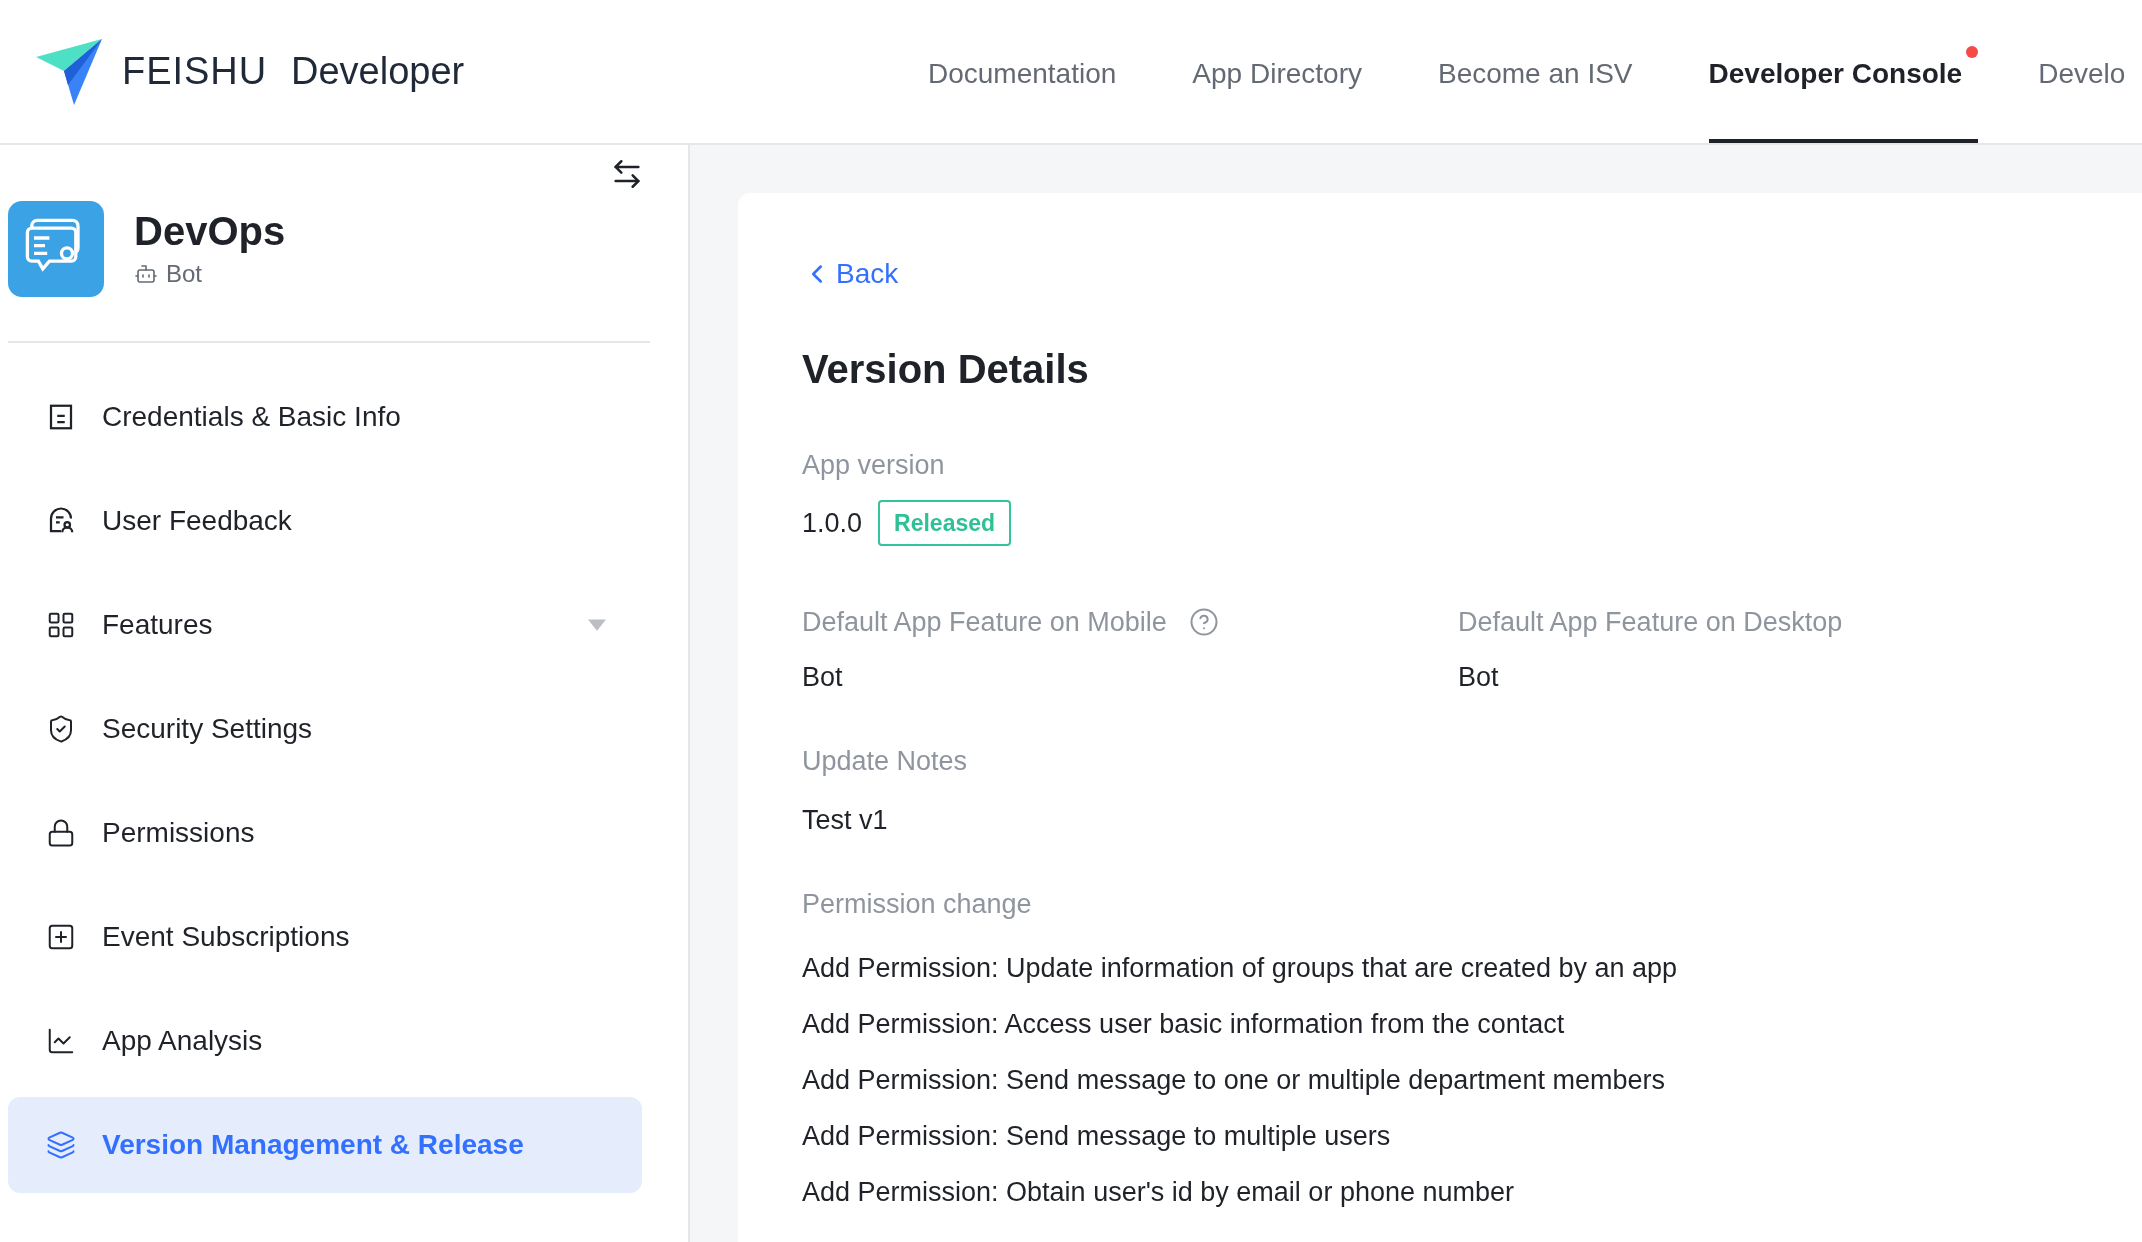 This screenshot has height=1242, width=2142. What do you see at coordinates (325, 521) in the screenshot?
I see `sidebar-item: User Feedback` at bounding box center [325, 521].